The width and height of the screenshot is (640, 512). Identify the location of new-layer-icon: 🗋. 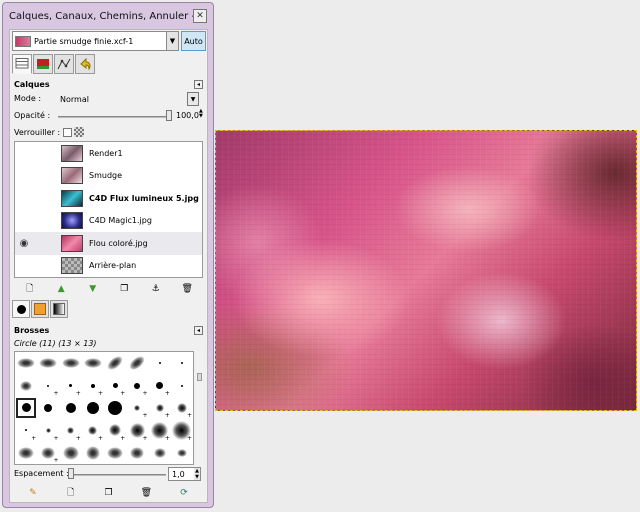
(29, 289).